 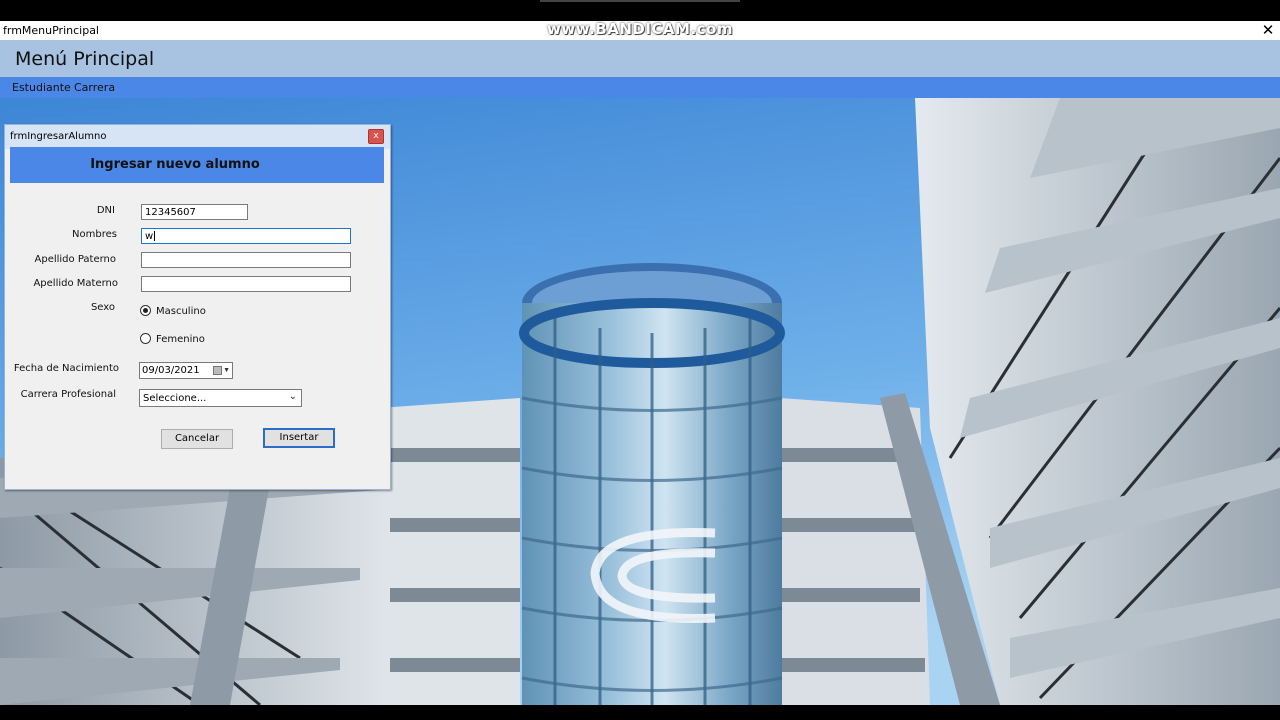 What do you see at coordinates (226, 370) in the screenshot?
I see `chevron-down-icon: ▼` at bounding box center [226, 370].